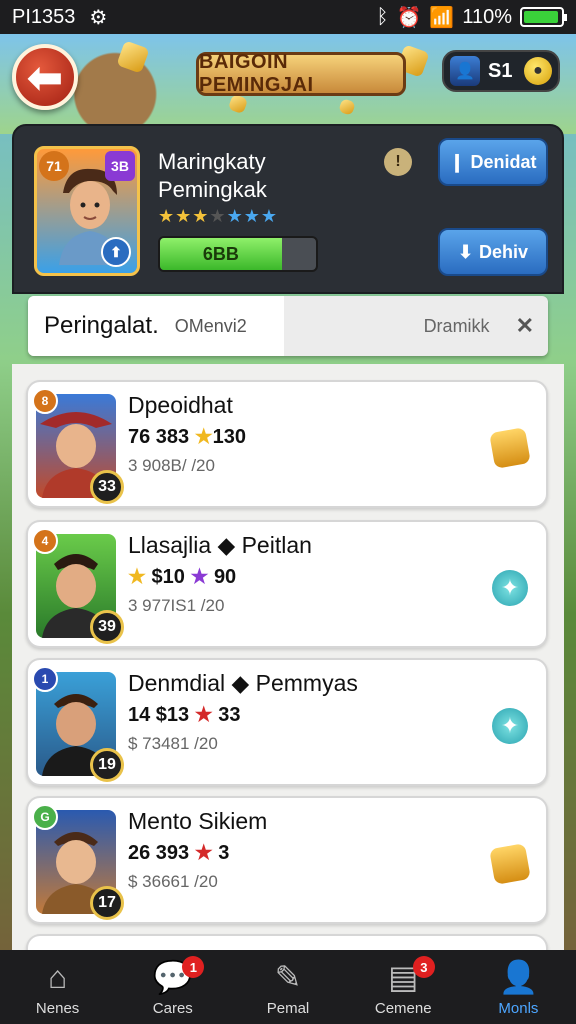 The width and height of the screenshot is (576, 1024). What do you see at coordinates (173, 881) in the screenshot?
I see `player-sub: $ 36661 /20` at bounding box center [173, 881].